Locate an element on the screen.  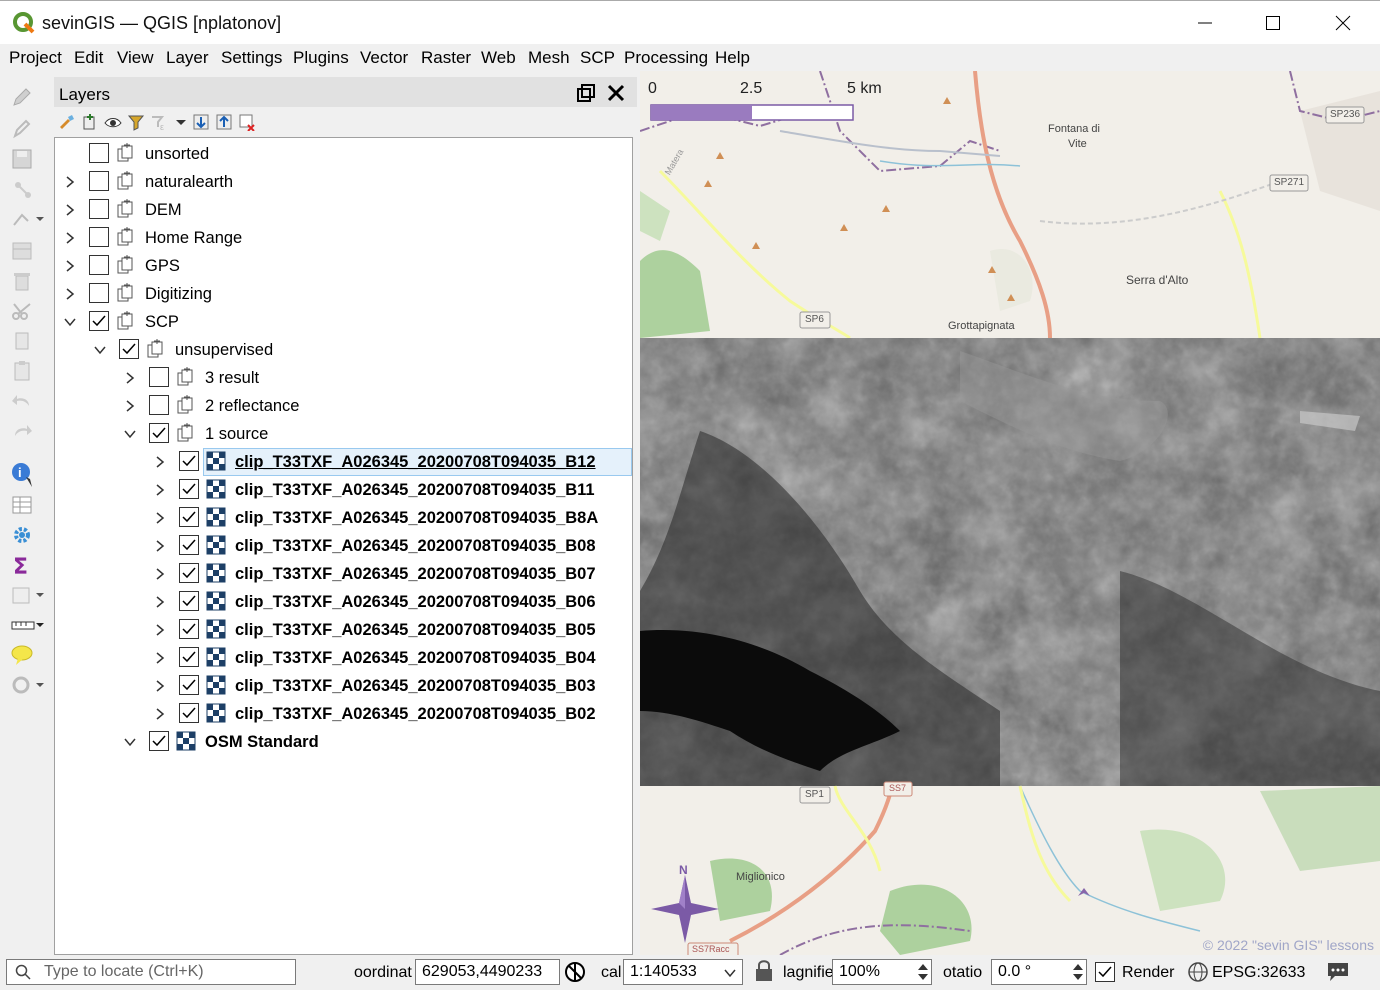
delete-selected-button is located at coordinates (27, 281).